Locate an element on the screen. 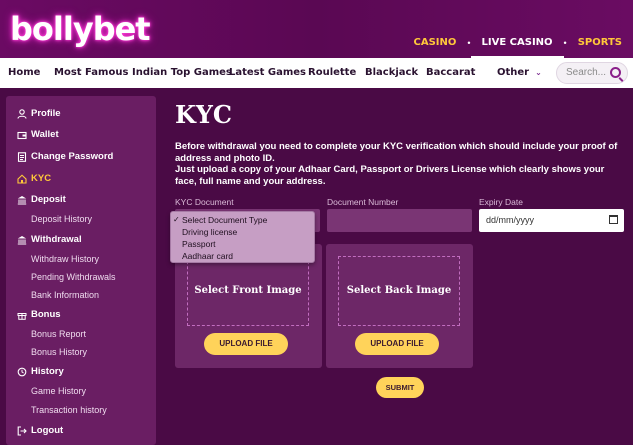  sidebar-item-bonus-report: Bonus Report is located at coordinates (58, 334).